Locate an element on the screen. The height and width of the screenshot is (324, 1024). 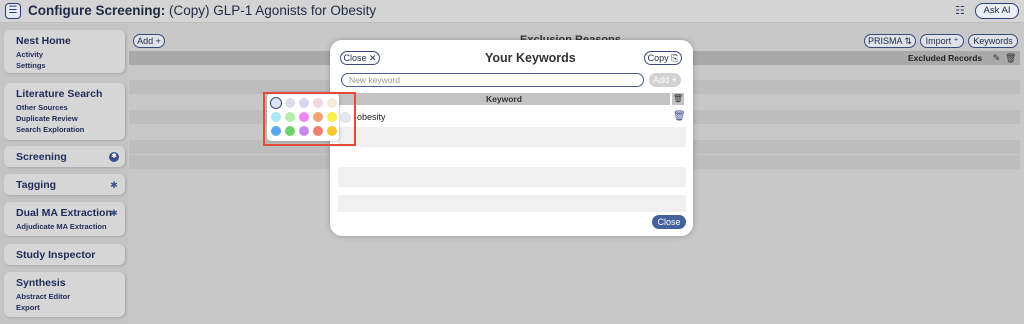
add-keyword-button: Add + is located at coordinates (665, 80).